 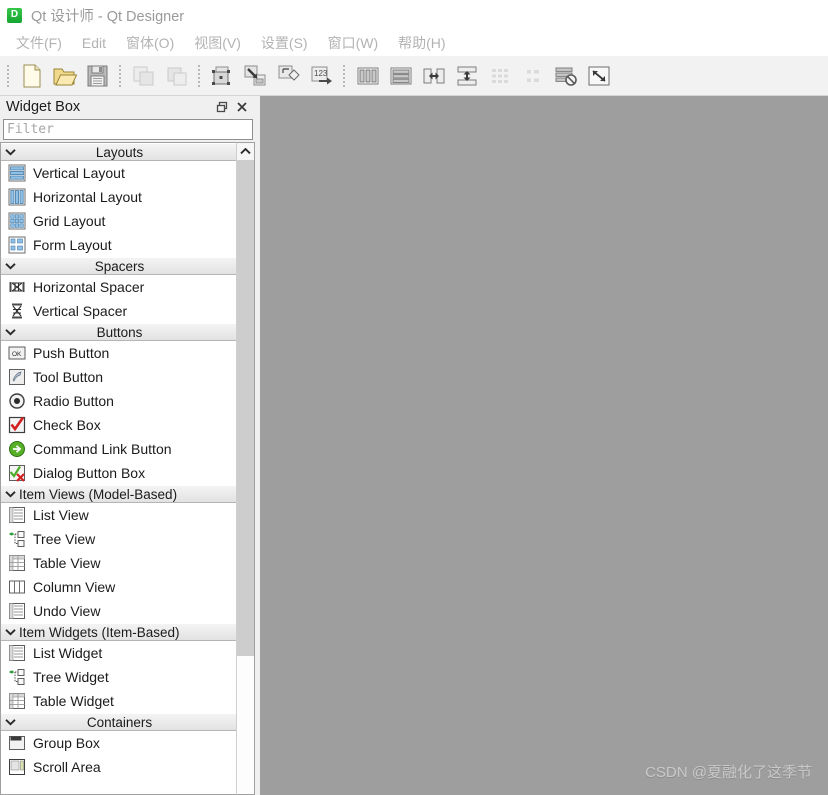 I want to click on vertical-layout-icon, so click(x=17, y=173).